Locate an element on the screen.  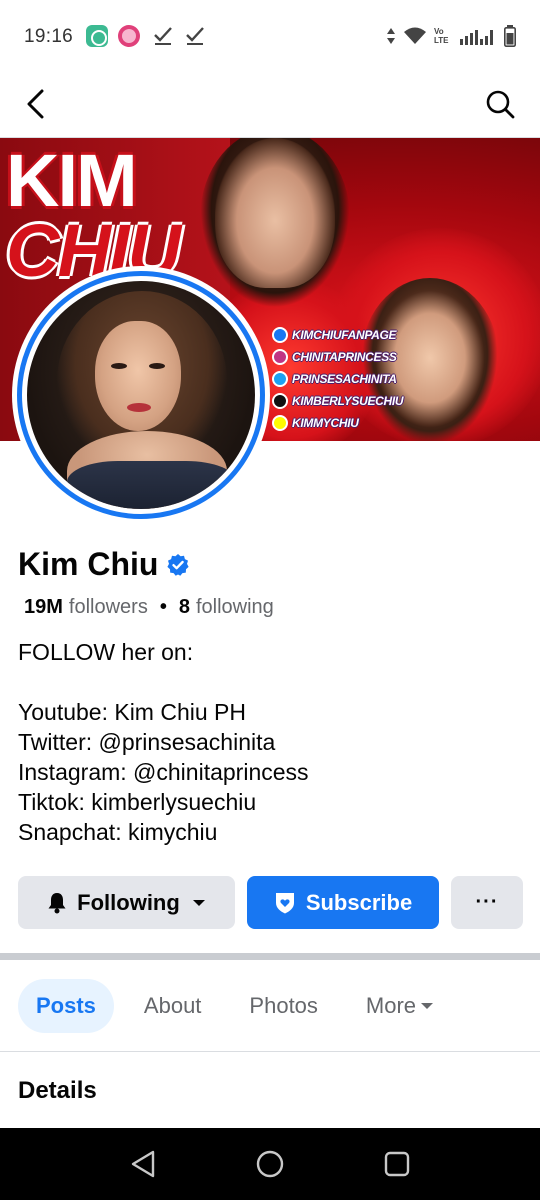
section-divider is located at coordinates (270, 956).